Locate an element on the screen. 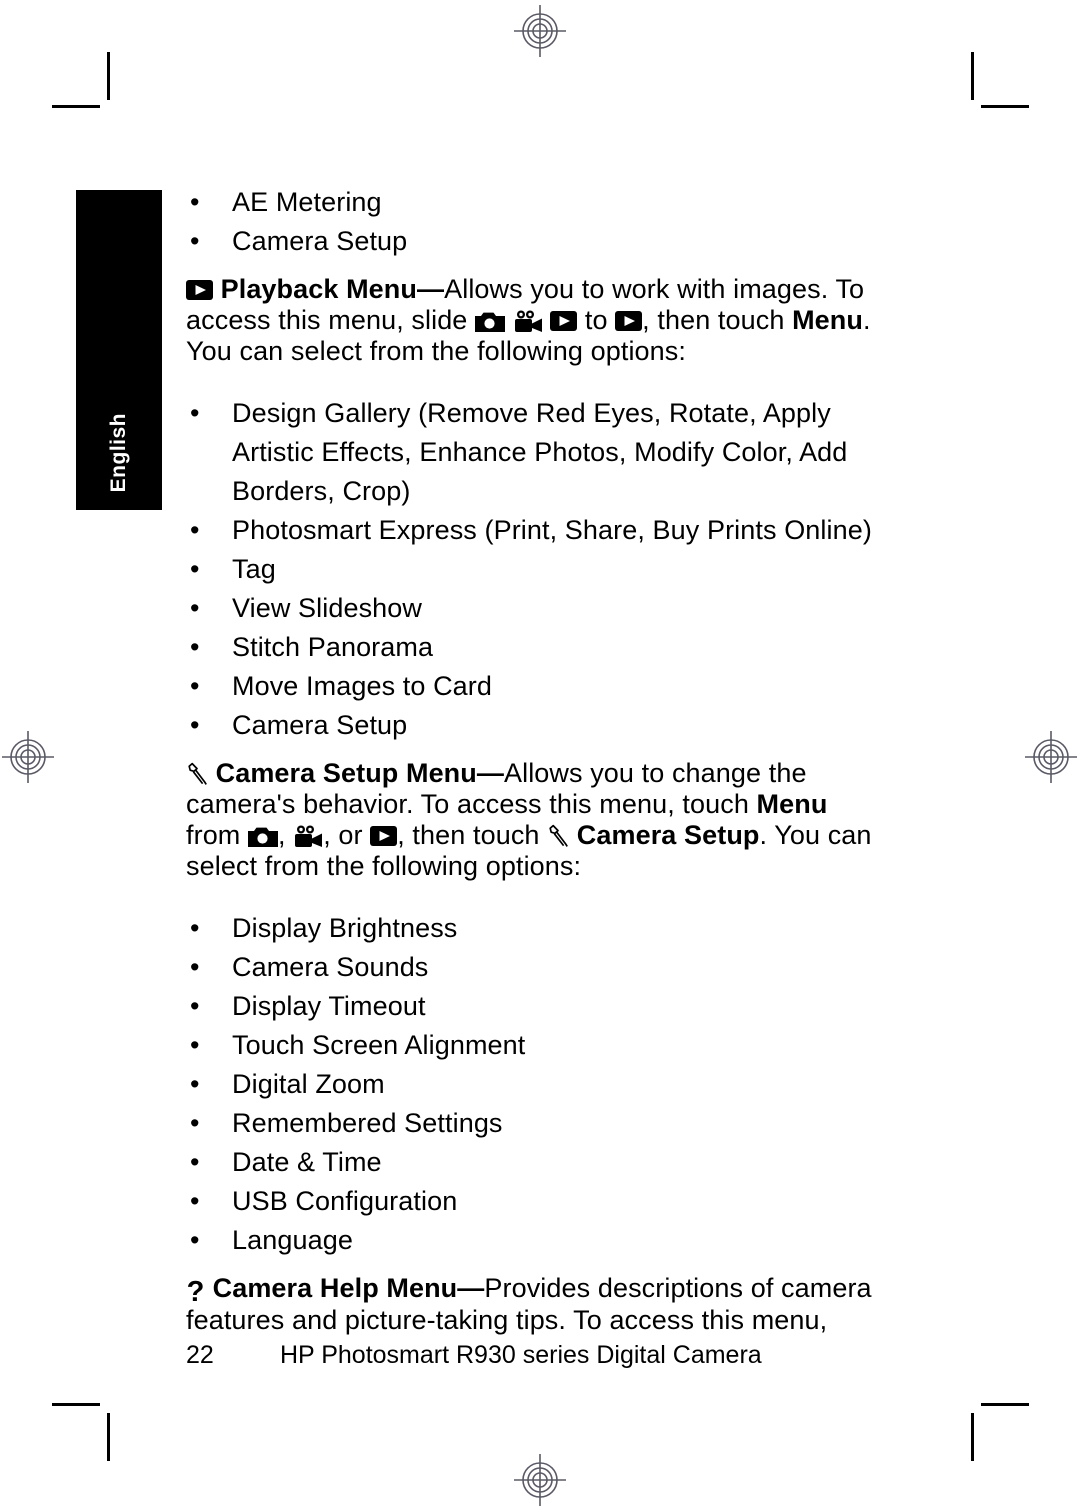 This screenshot has height=1512, width=1080. list-item: • Display Brightness is located at coordinates (536, 928).